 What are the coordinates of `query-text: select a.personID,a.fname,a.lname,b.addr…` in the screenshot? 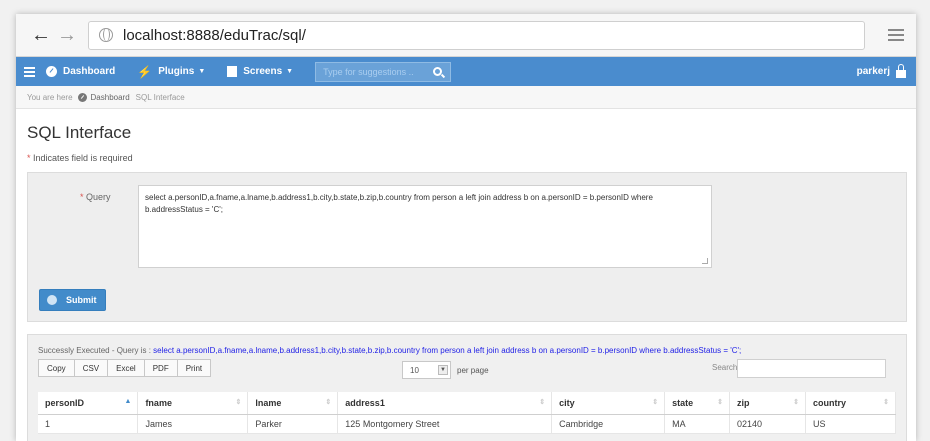 It's located at (399, 203).